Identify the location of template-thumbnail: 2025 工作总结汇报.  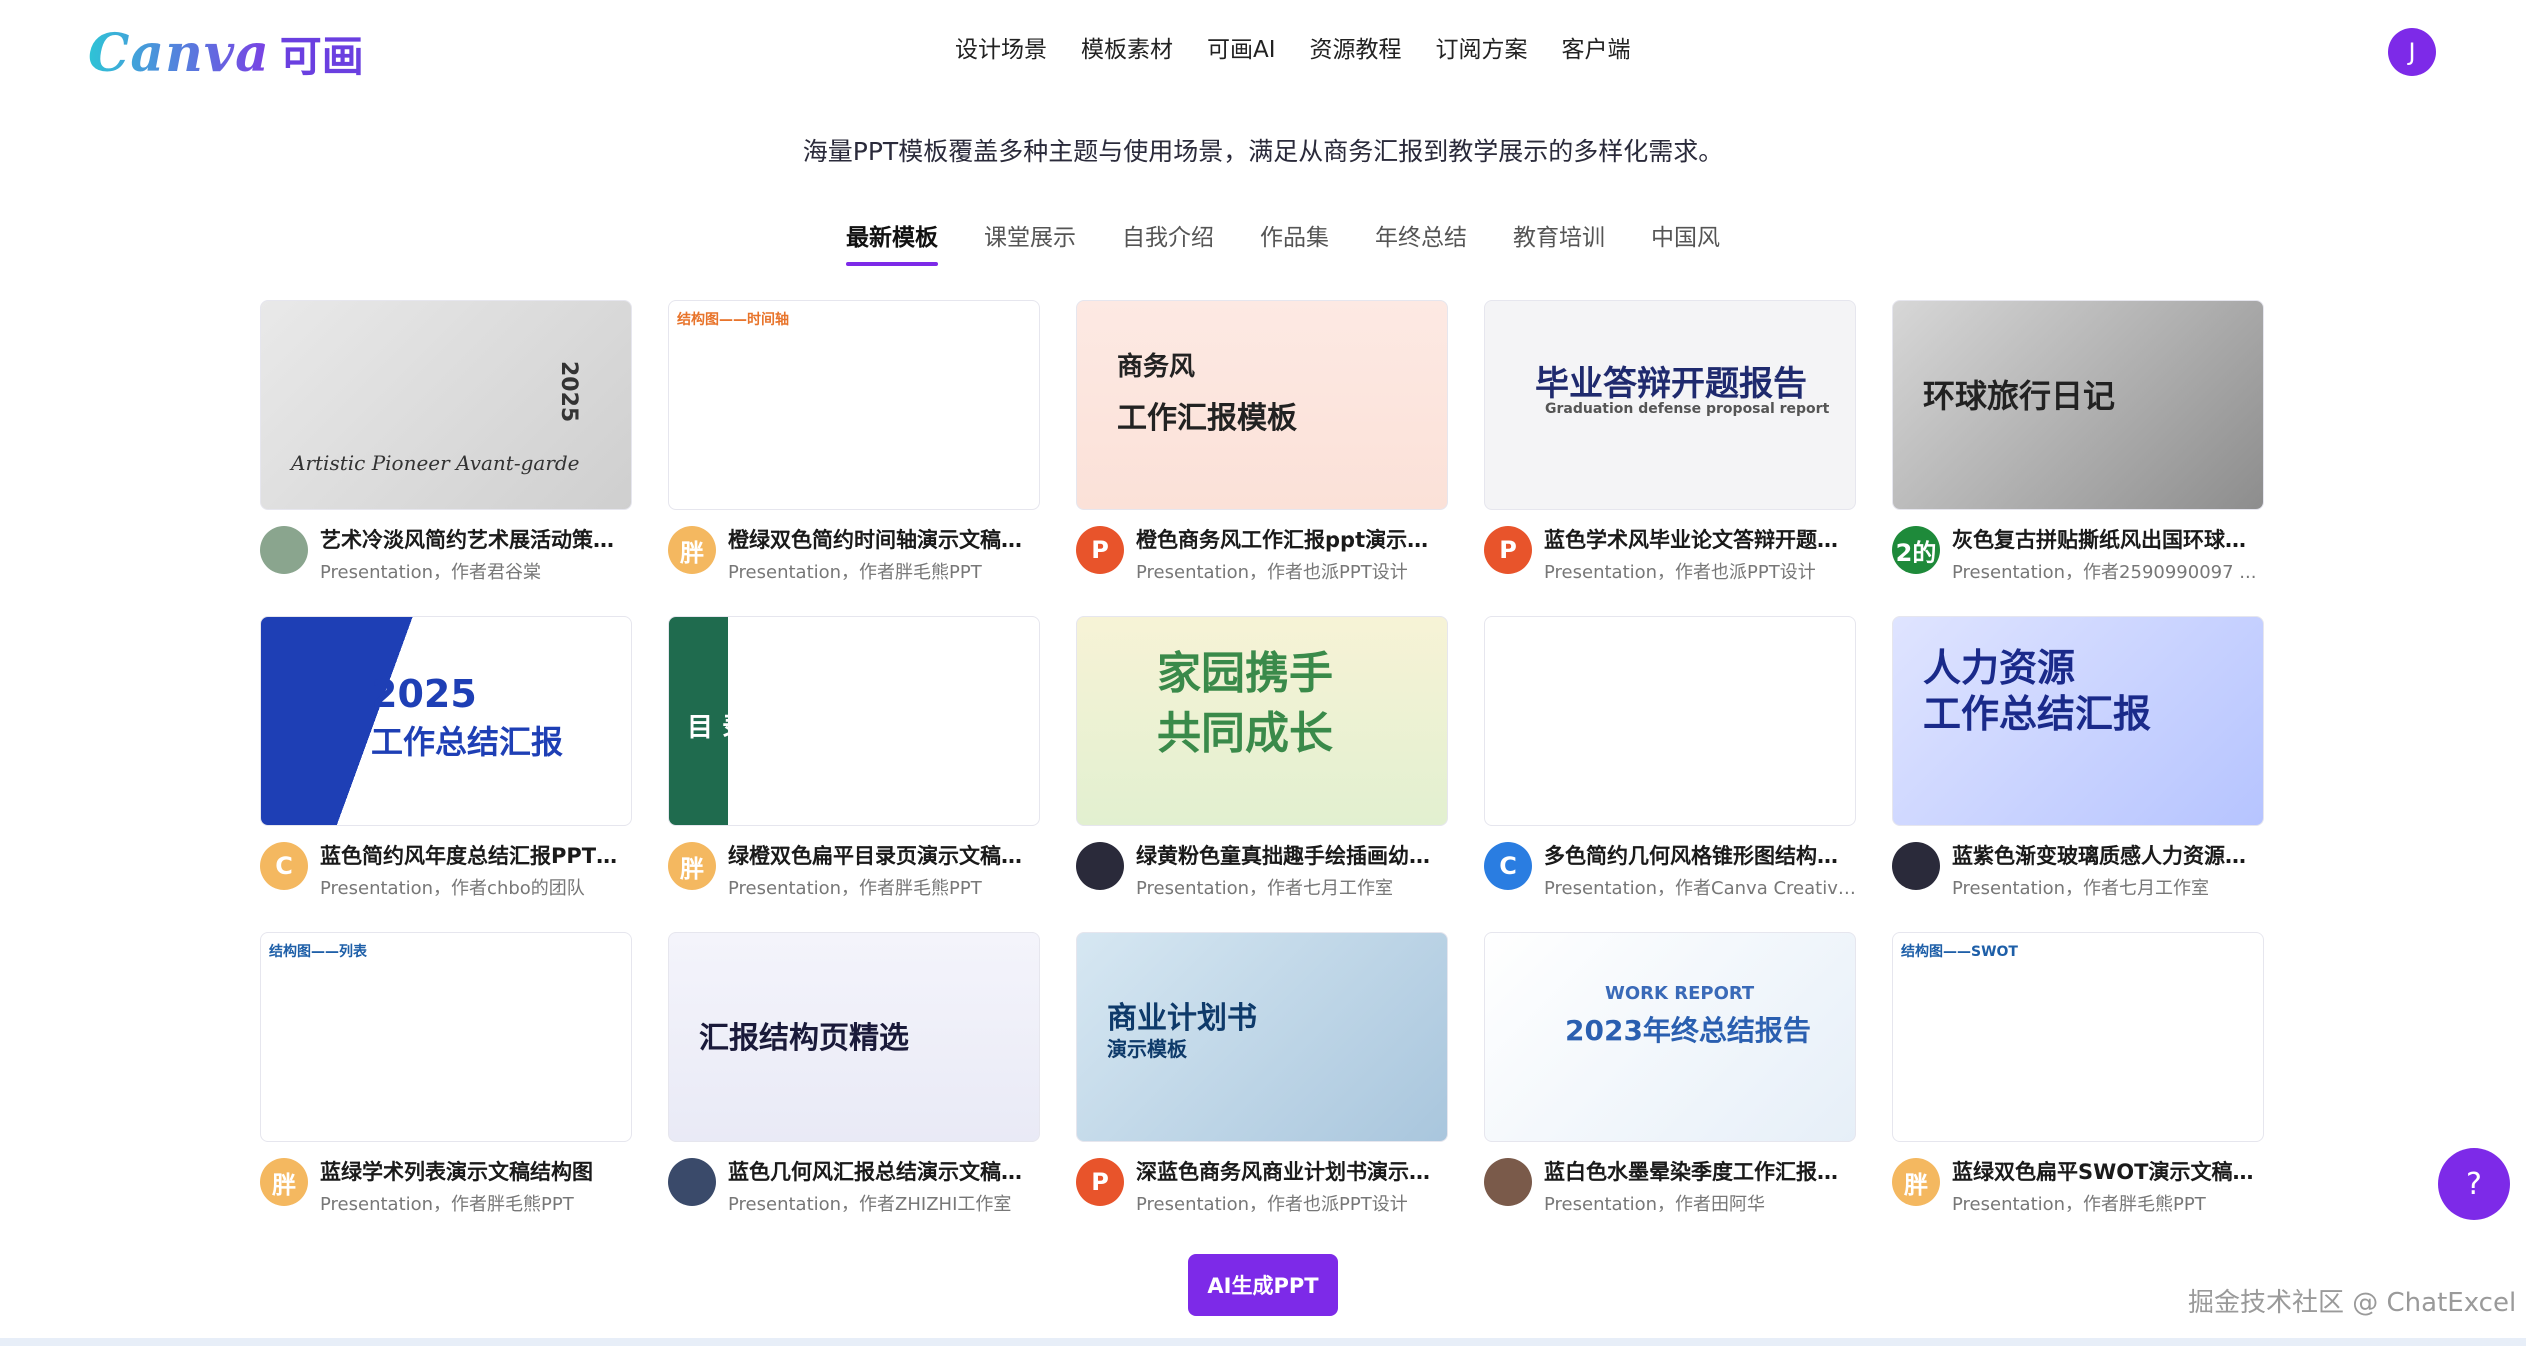
(446, 721).